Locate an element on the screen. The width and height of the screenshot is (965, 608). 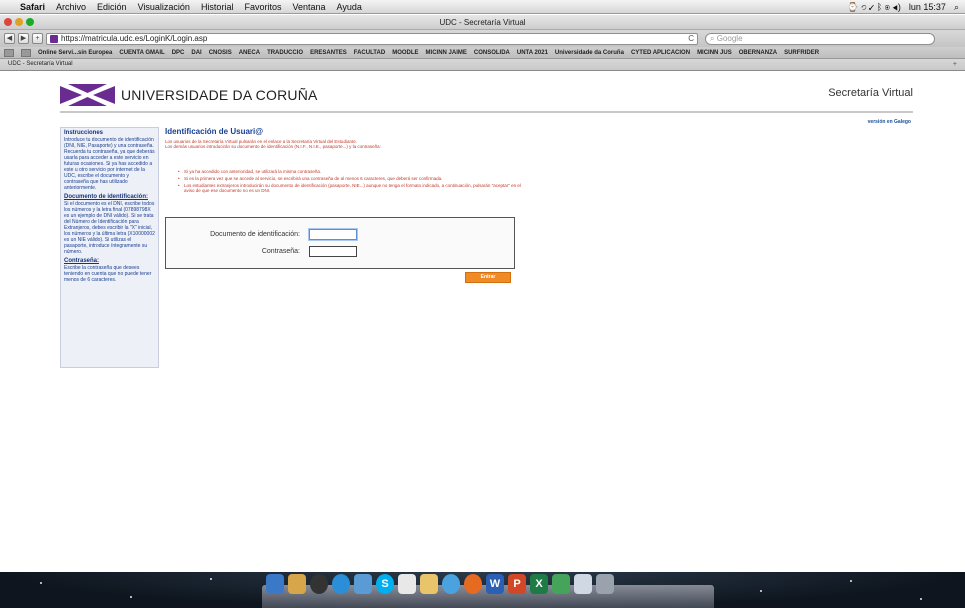
login-button: Entrar is located at coordinates (488, 277).